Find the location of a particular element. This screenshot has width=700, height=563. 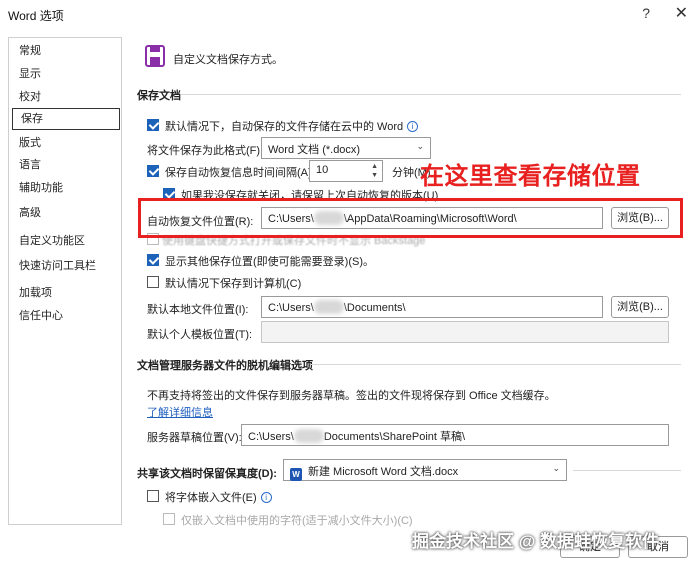

title-bar: Word 选项 ? ✕ is located at coordinates (350, 15).